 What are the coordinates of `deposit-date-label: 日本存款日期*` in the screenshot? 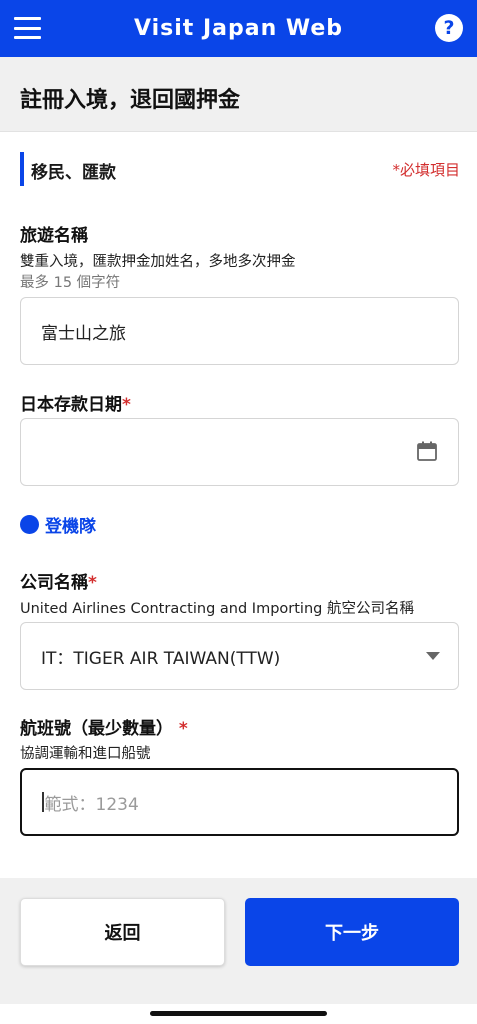 It's located at (75, 402).